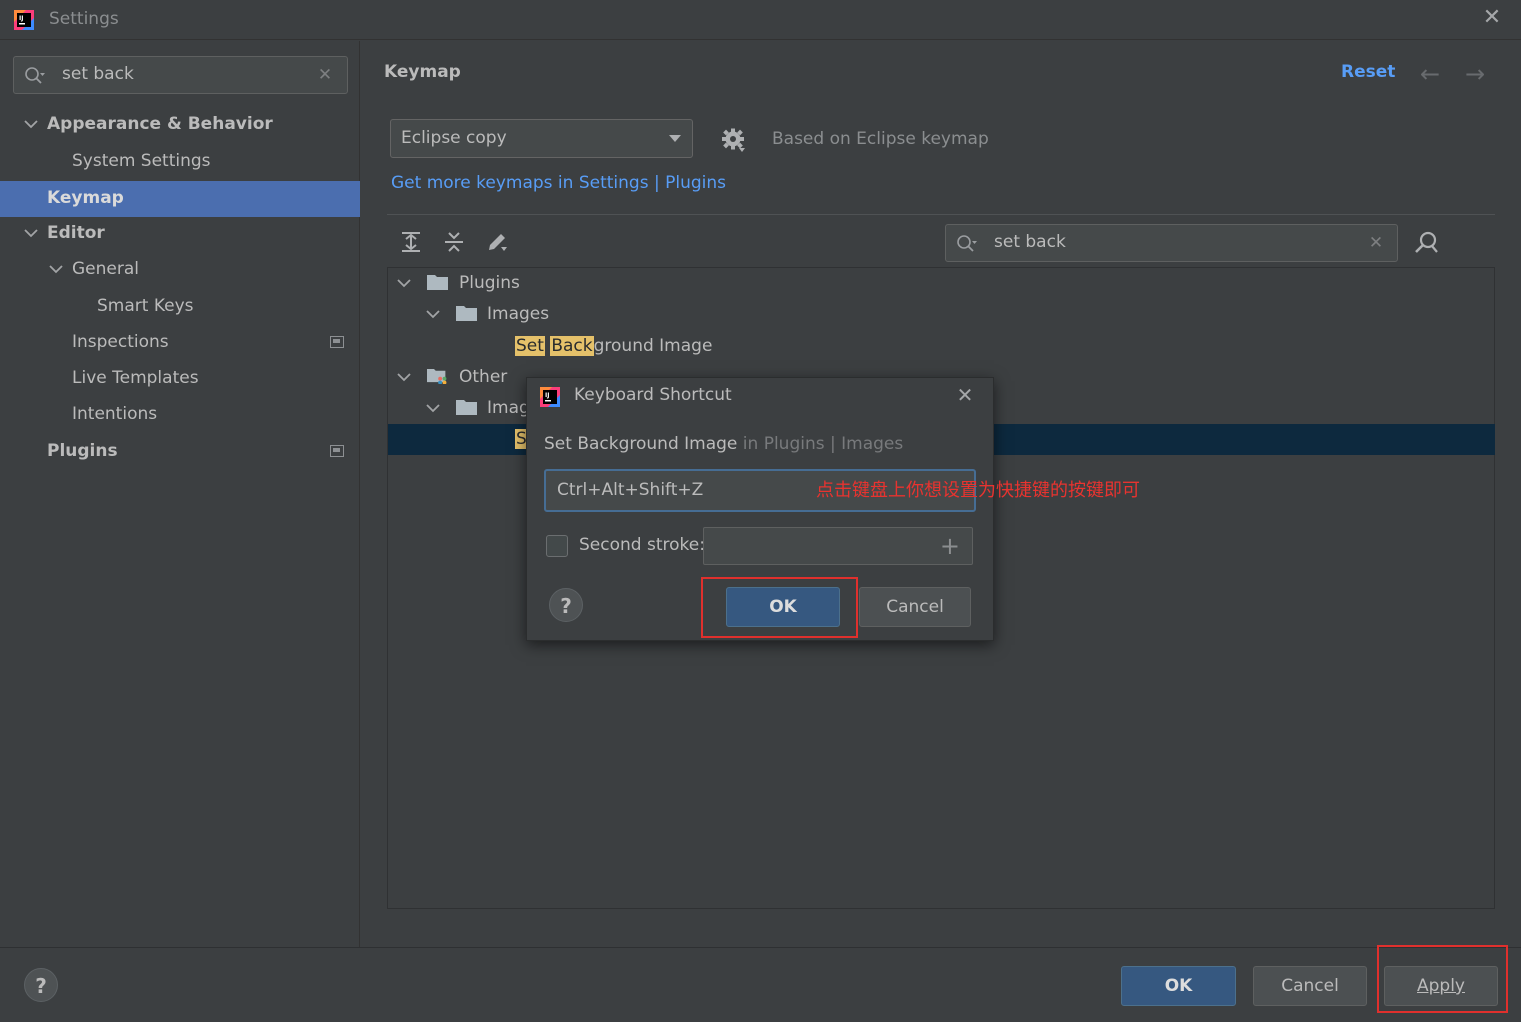 This screenshot has width=1521, height=1022. What do you see at coordinates (675, 138) in the screenshot?
I see `dropdown-arrow-icon` at bounding box center [675, 138].